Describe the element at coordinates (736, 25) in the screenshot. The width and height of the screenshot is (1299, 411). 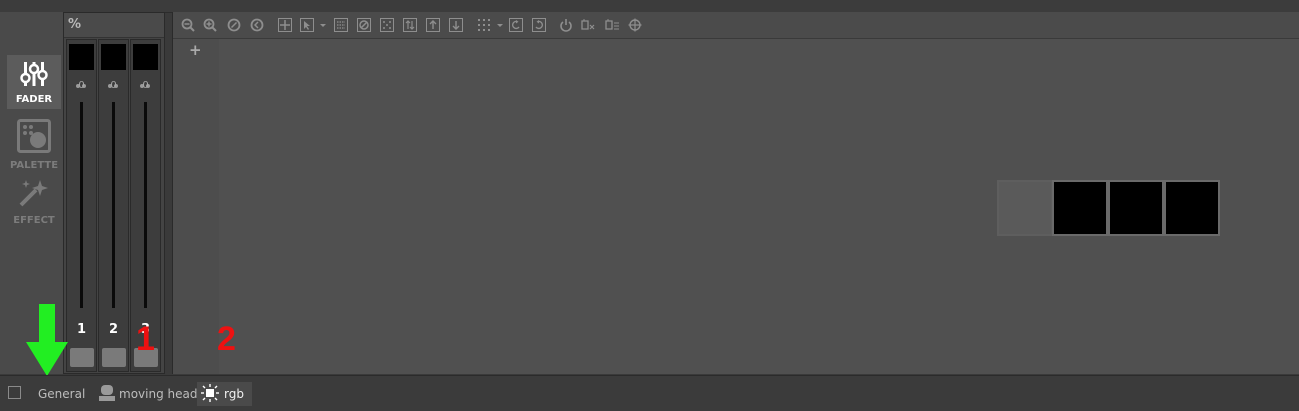
I see `view-toolbar` at that location.